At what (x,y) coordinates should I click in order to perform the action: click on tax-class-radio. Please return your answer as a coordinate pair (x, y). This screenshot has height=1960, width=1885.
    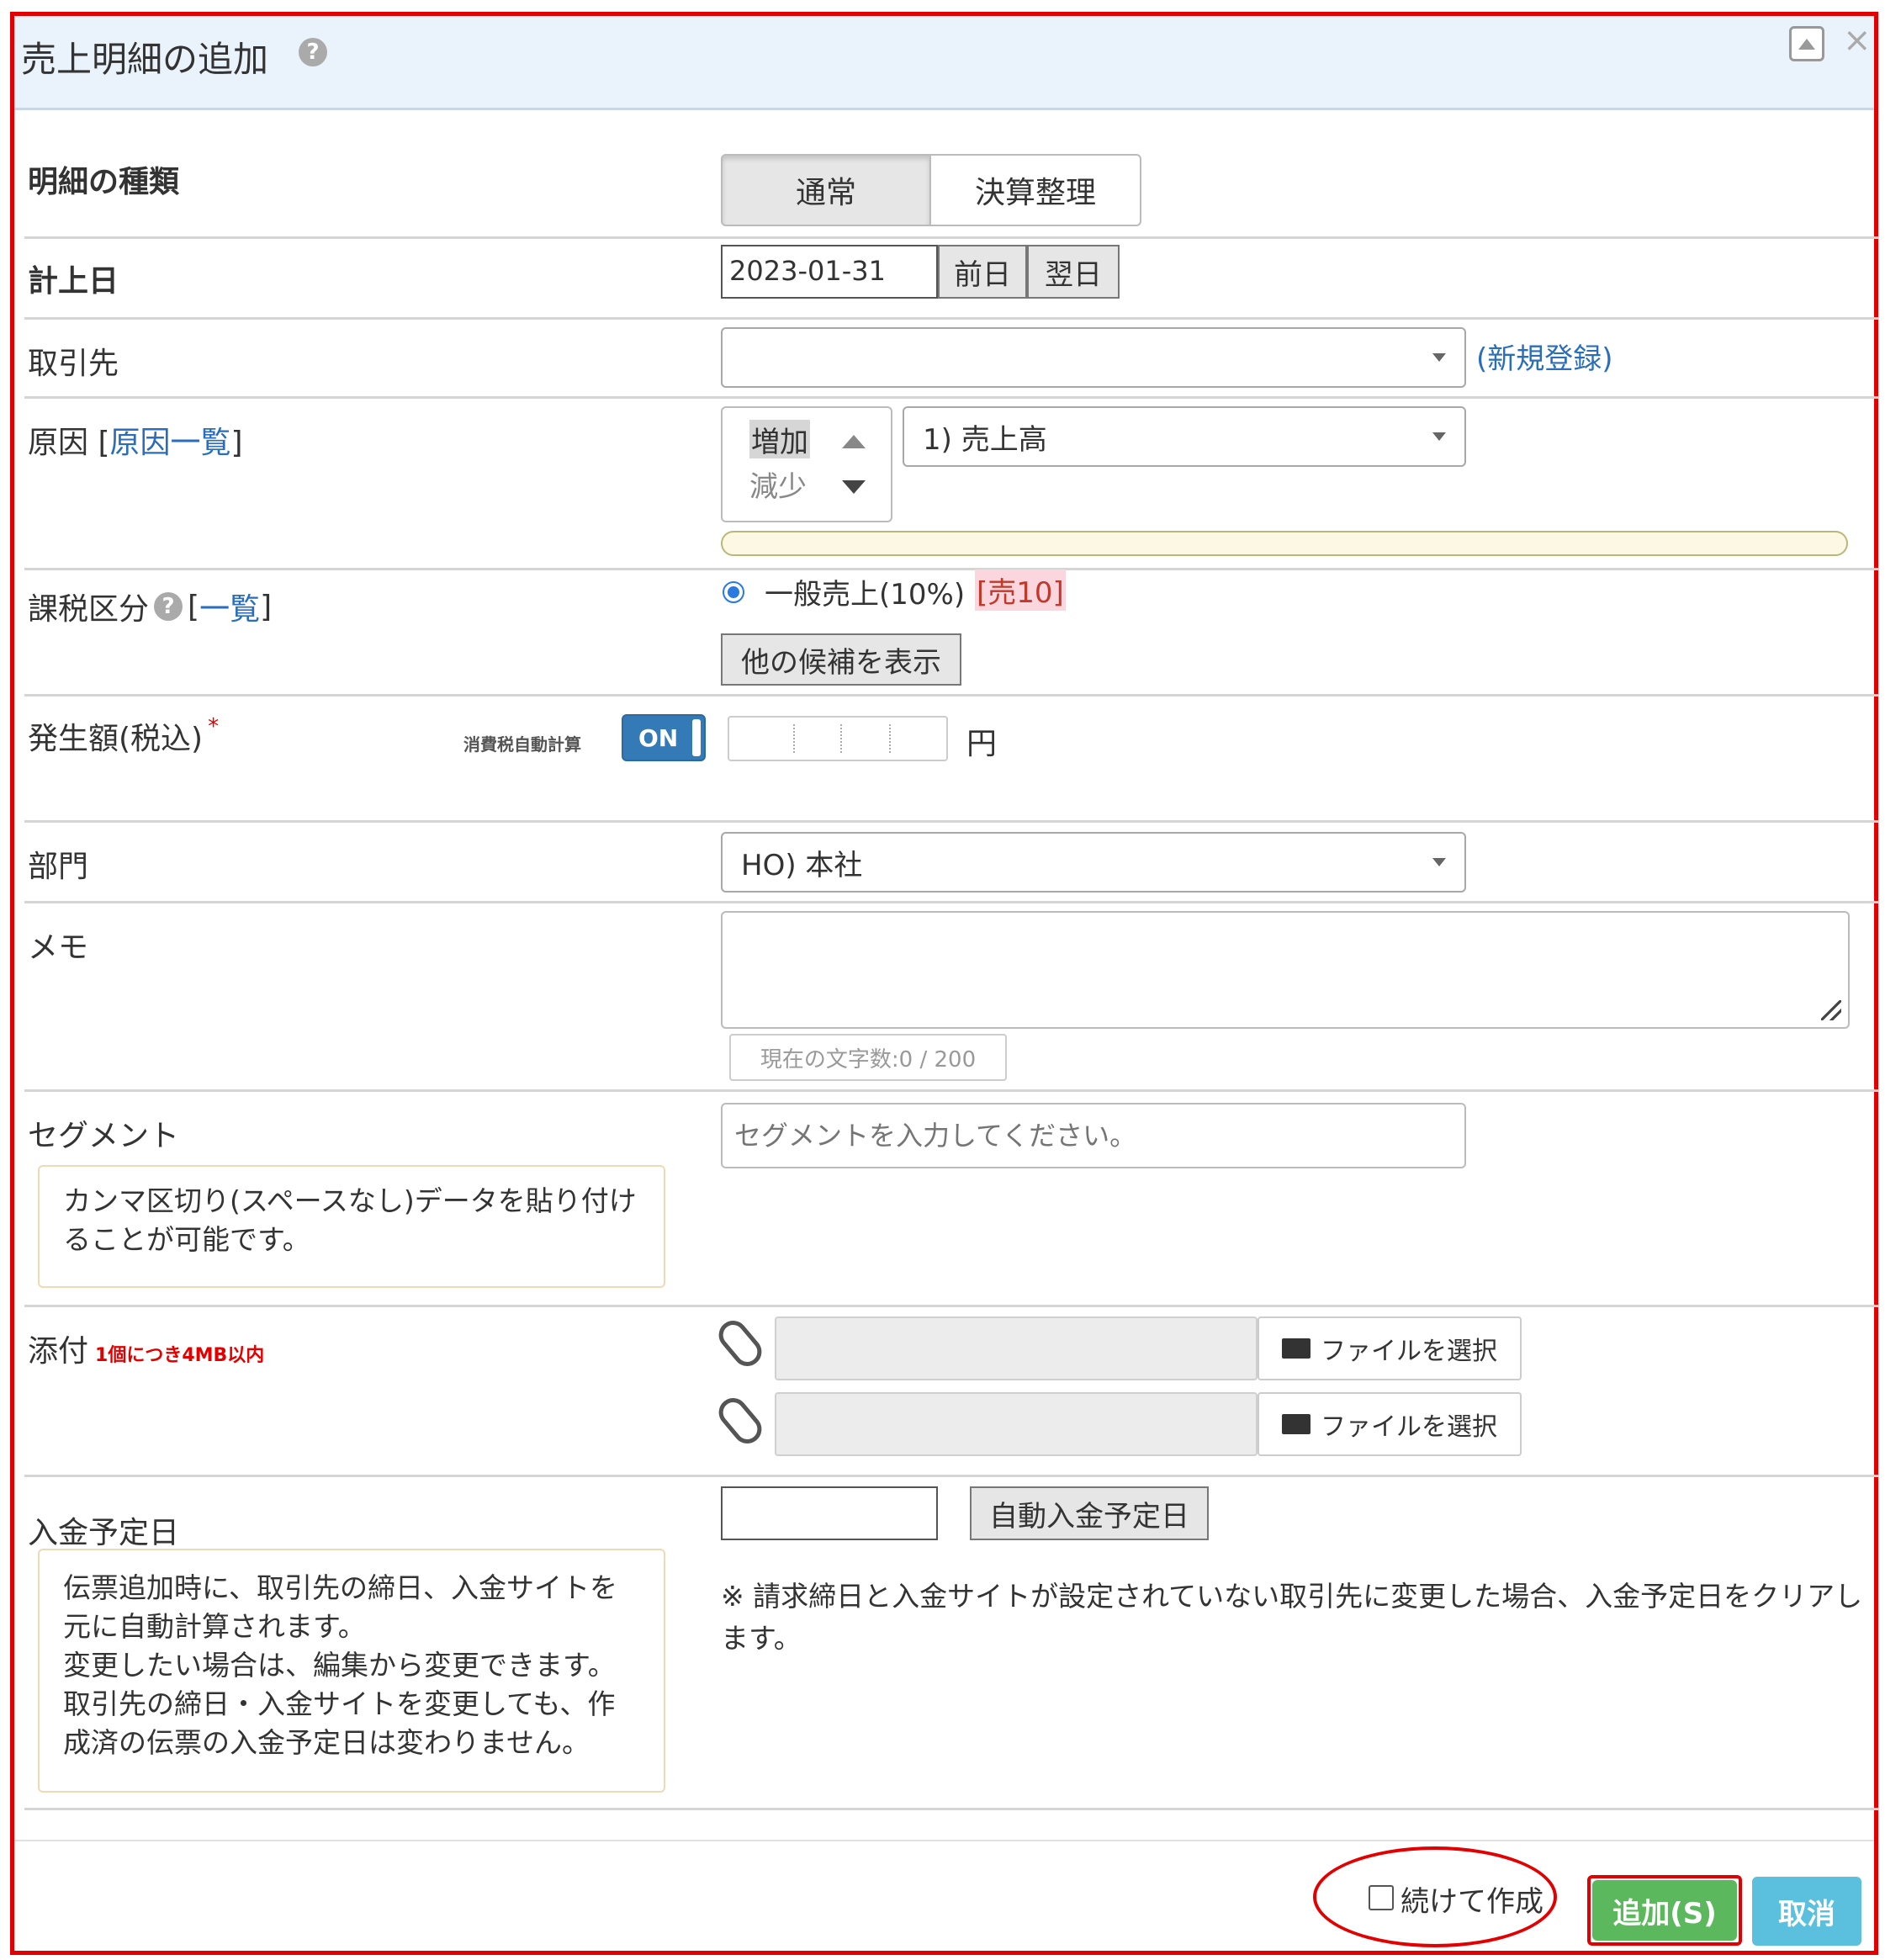
    Looking at the image, I should click on (734, 592).